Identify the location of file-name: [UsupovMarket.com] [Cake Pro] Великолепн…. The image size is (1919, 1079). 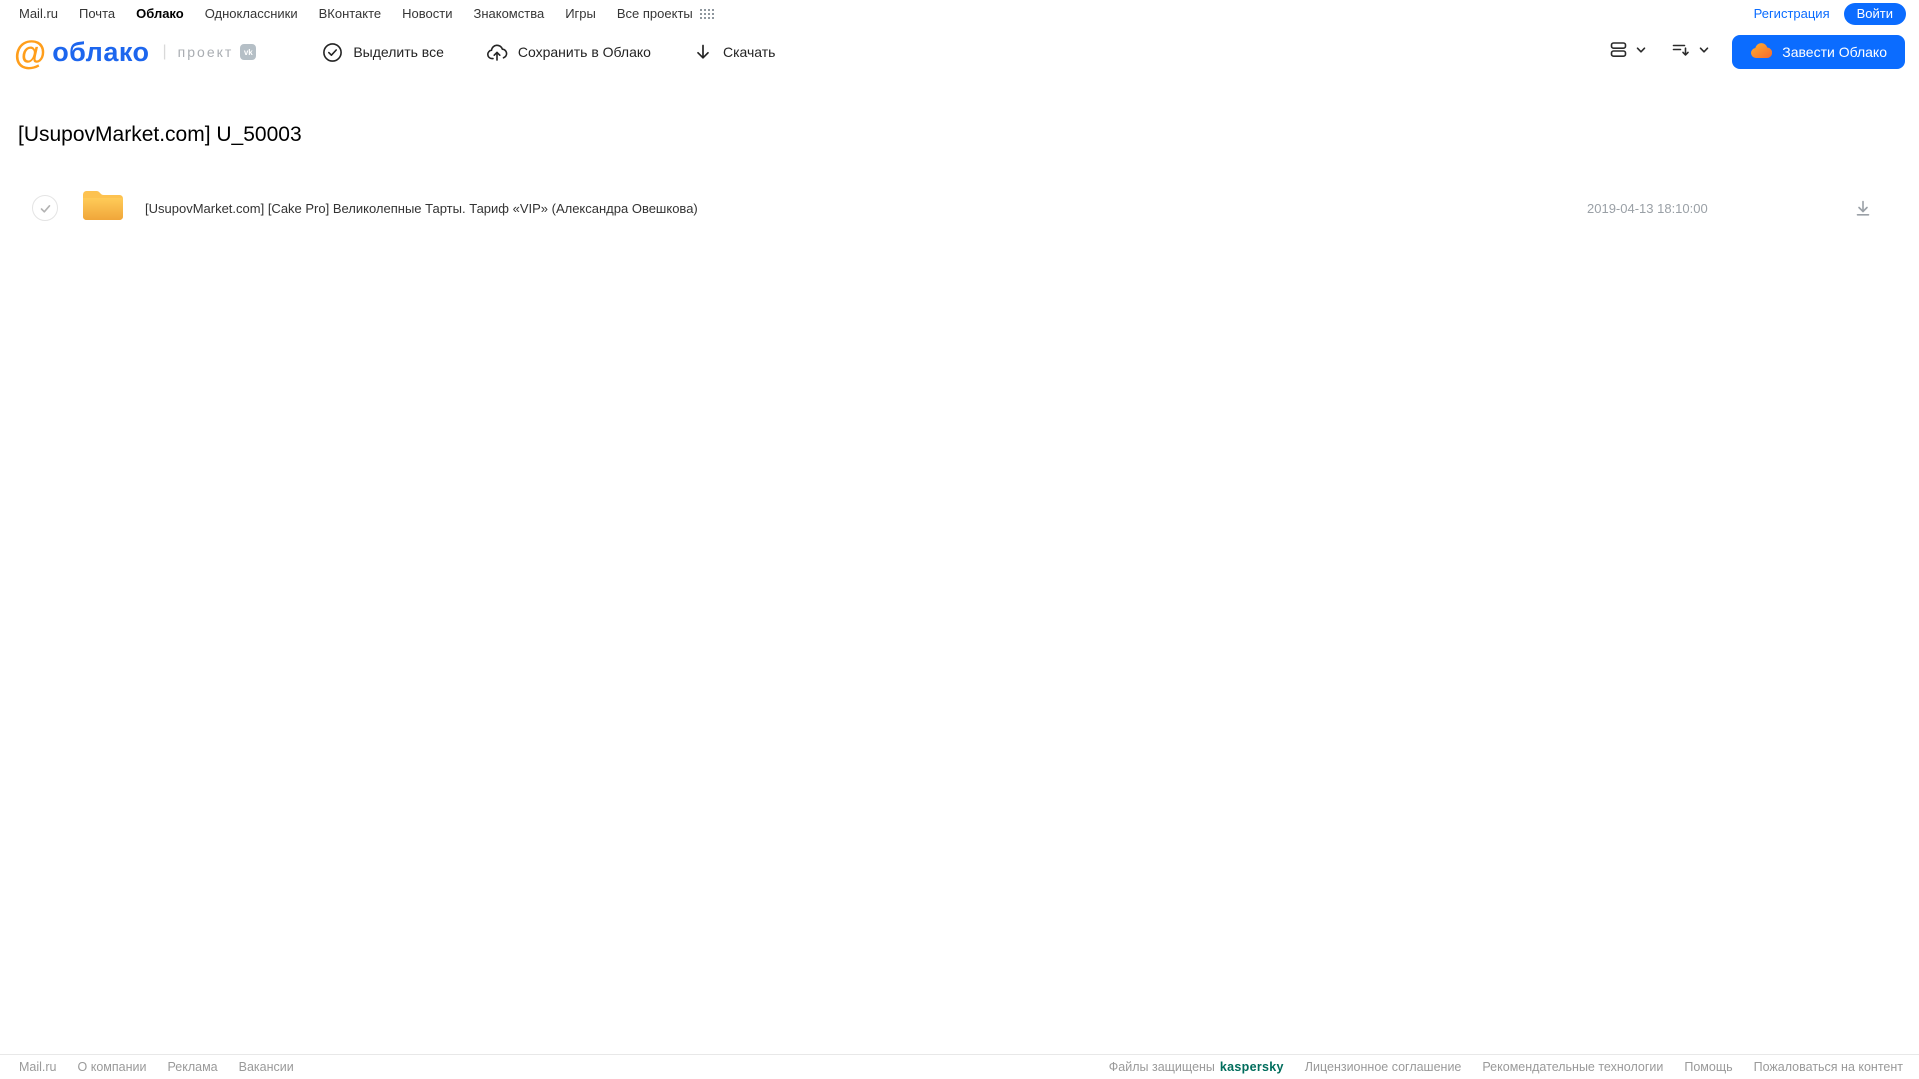
(866, 208).